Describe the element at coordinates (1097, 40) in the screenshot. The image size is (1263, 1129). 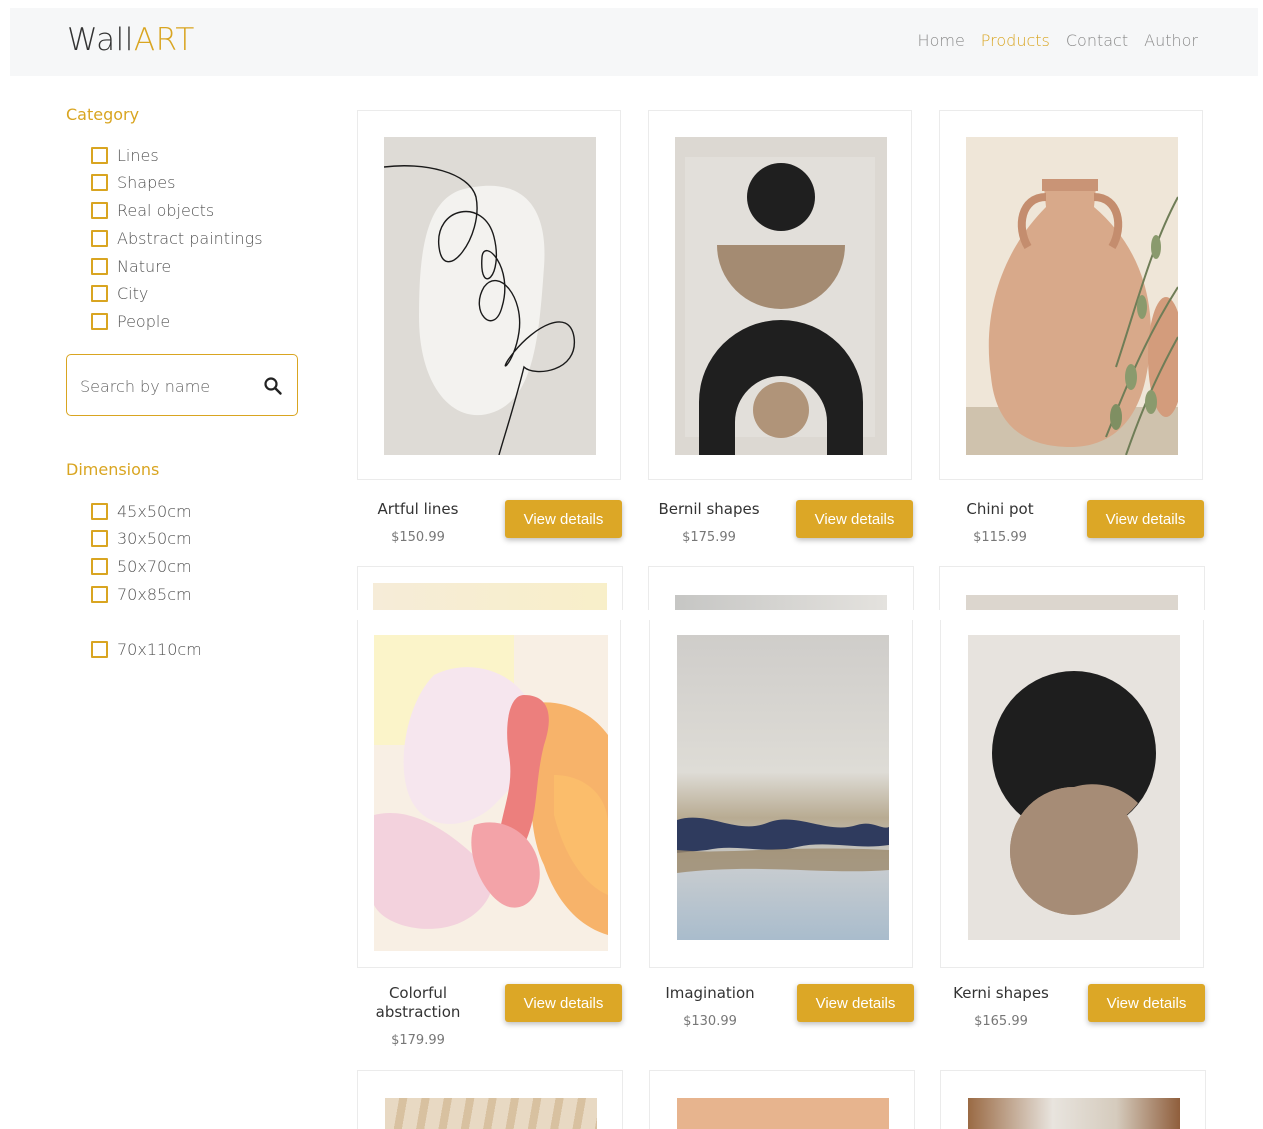
I see `nav-contact: Contact` at that location.